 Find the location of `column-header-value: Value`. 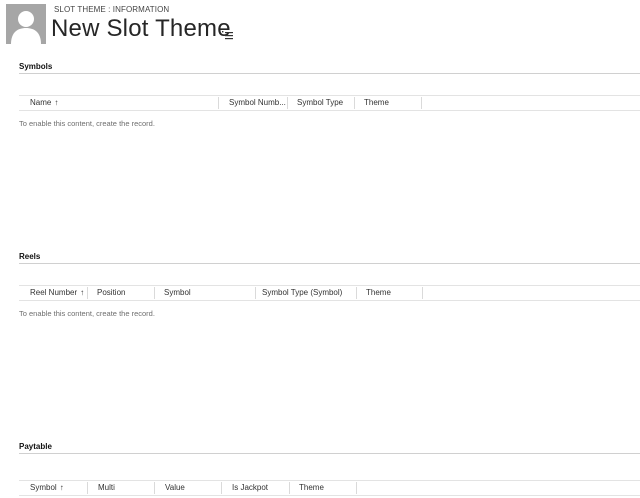

column-header-value: Value is located at coordinates (192, 488).